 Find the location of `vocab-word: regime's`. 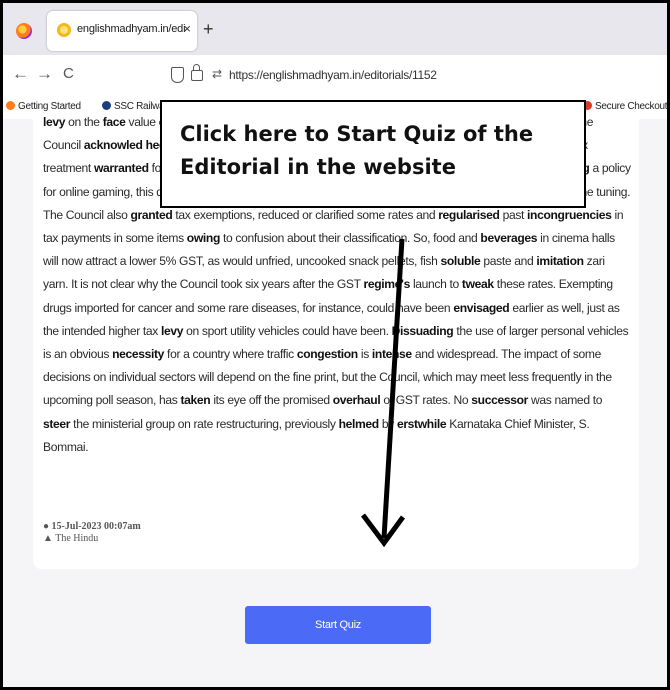

vocab-word: regime's is located at coordinates (386, 284).